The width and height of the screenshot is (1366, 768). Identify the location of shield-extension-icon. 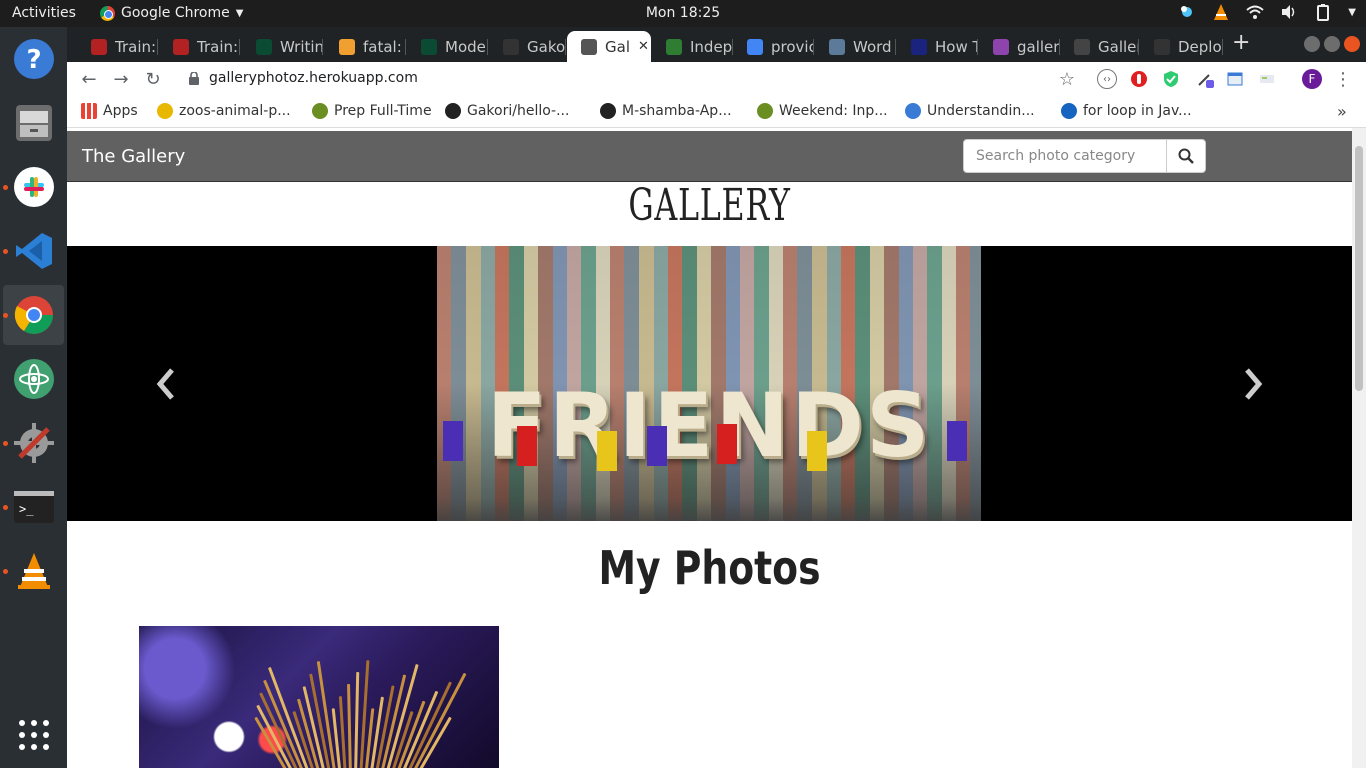
(1171, 79).